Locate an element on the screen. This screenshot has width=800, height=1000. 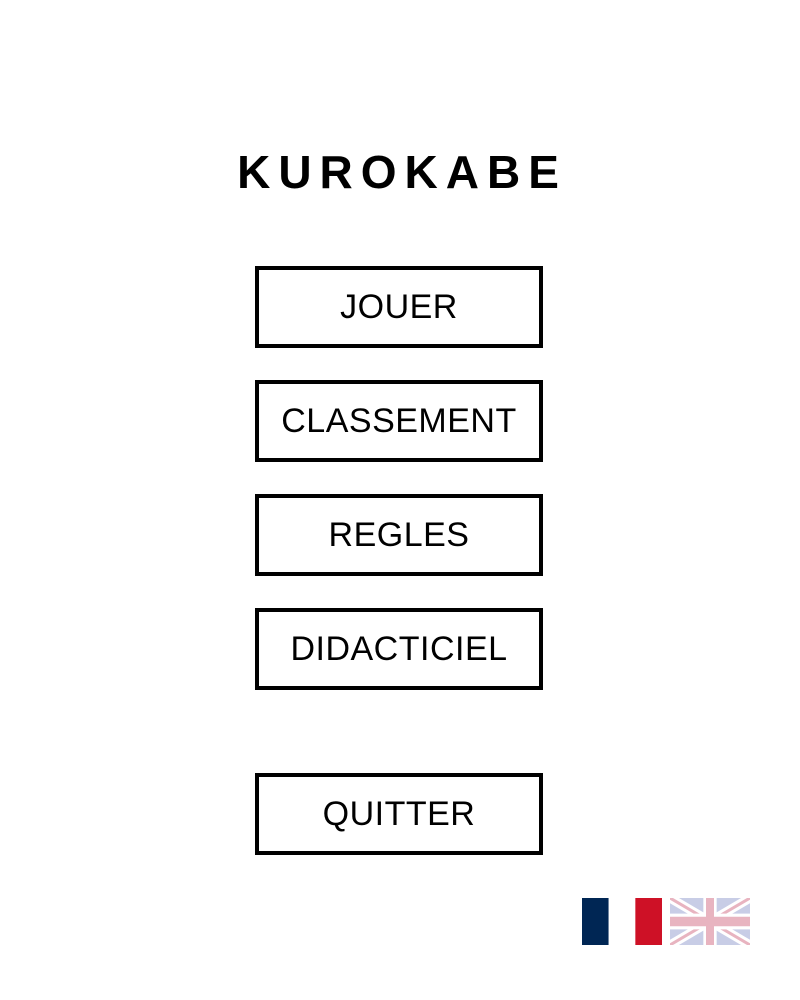
uk-flag-icon is located at coordinates (710, 921).